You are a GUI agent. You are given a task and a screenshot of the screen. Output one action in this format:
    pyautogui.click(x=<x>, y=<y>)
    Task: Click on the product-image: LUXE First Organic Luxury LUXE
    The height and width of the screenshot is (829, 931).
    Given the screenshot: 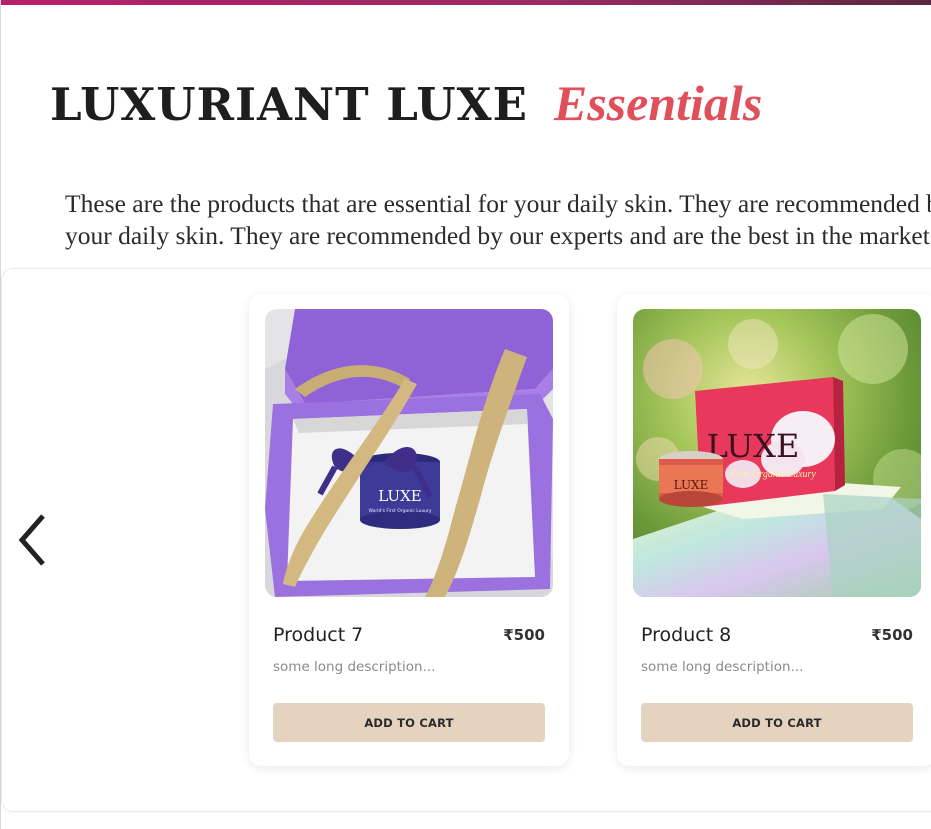 What is the action you would take?
    pyautogui.click(x=777, y=453)
    